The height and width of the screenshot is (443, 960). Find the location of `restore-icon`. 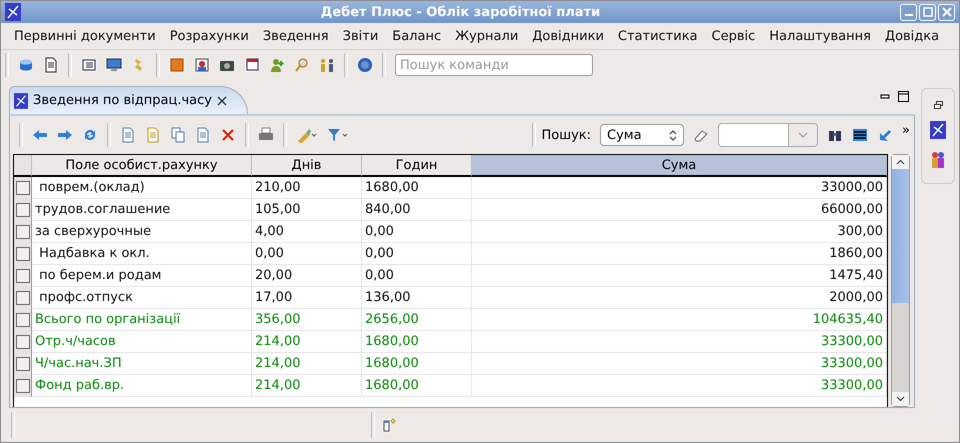

restore-icon is located at coordinates (938, 105).